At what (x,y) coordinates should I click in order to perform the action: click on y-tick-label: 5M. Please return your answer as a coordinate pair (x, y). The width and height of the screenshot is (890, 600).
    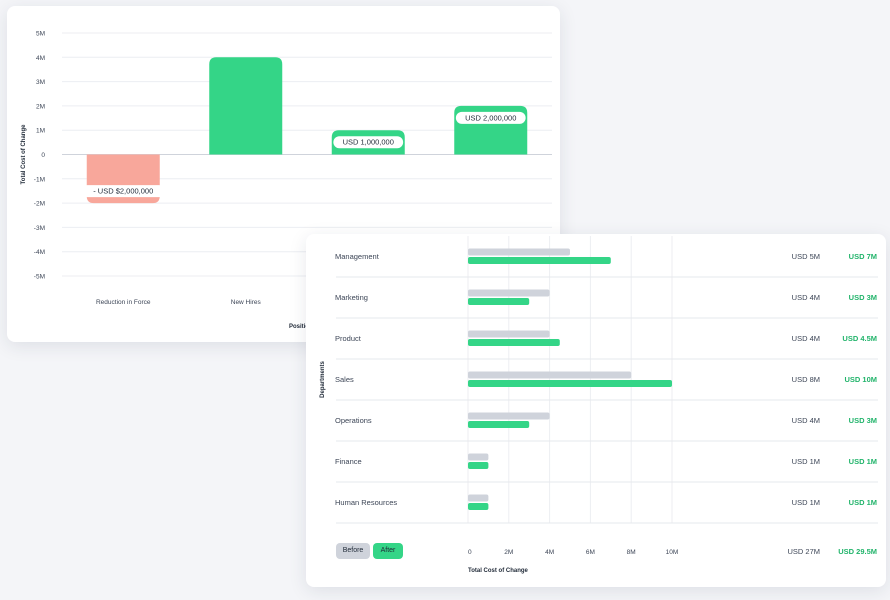
    Looking at the image, I should click on (40, 34).